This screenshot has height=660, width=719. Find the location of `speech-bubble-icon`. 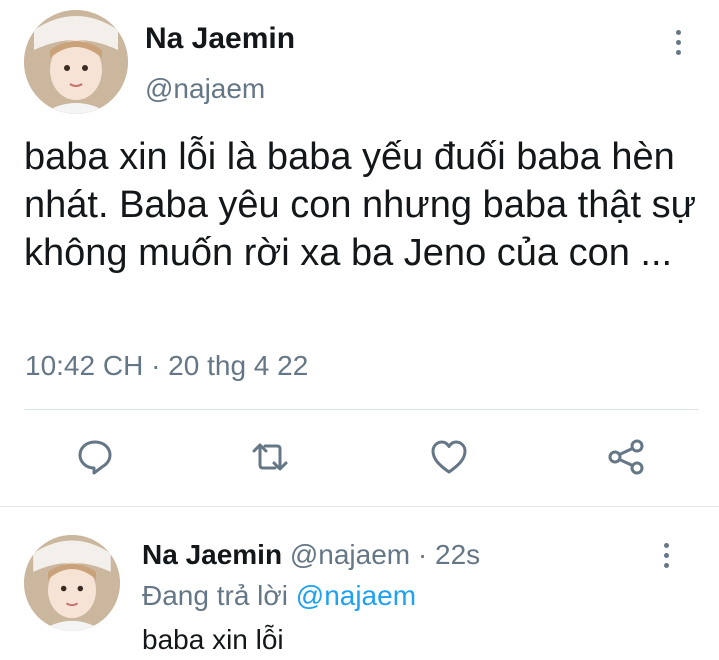

speech-bubble-icon is located at coordinates (95, 457).